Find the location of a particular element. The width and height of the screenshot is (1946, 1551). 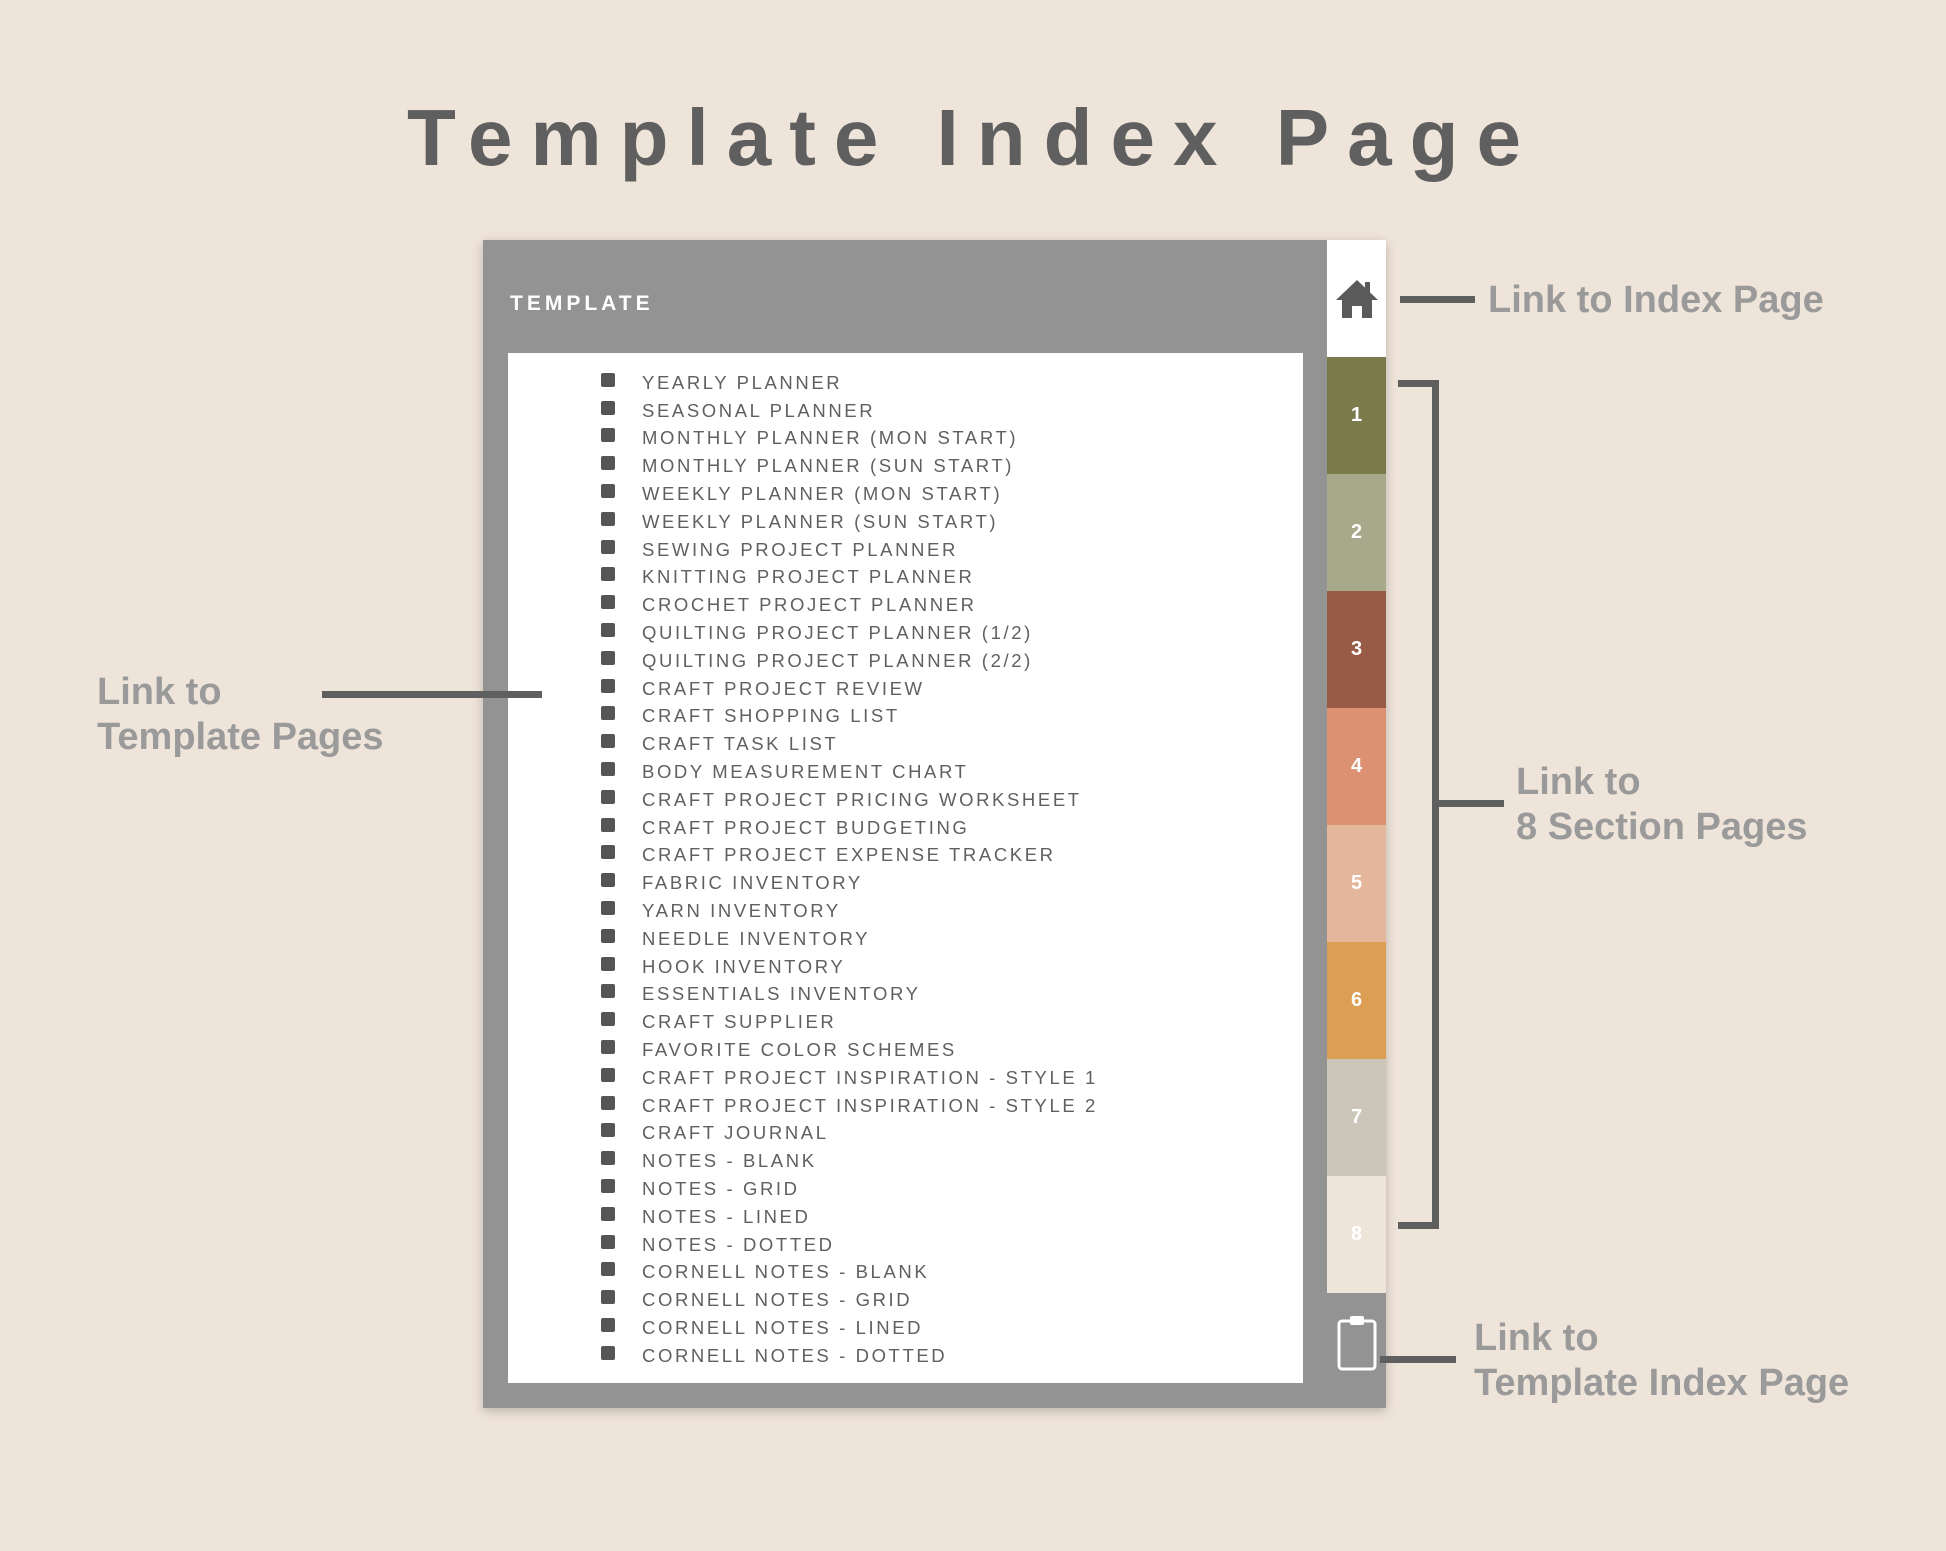

section-tab-label: 7 is located at coordinates (1356, 1117).